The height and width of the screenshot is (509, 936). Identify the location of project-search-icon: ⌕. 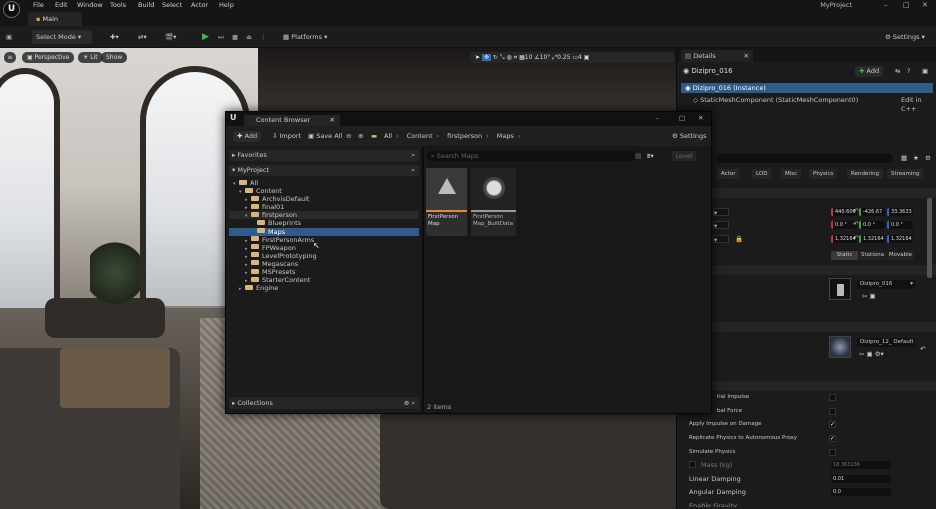
(415, 170).